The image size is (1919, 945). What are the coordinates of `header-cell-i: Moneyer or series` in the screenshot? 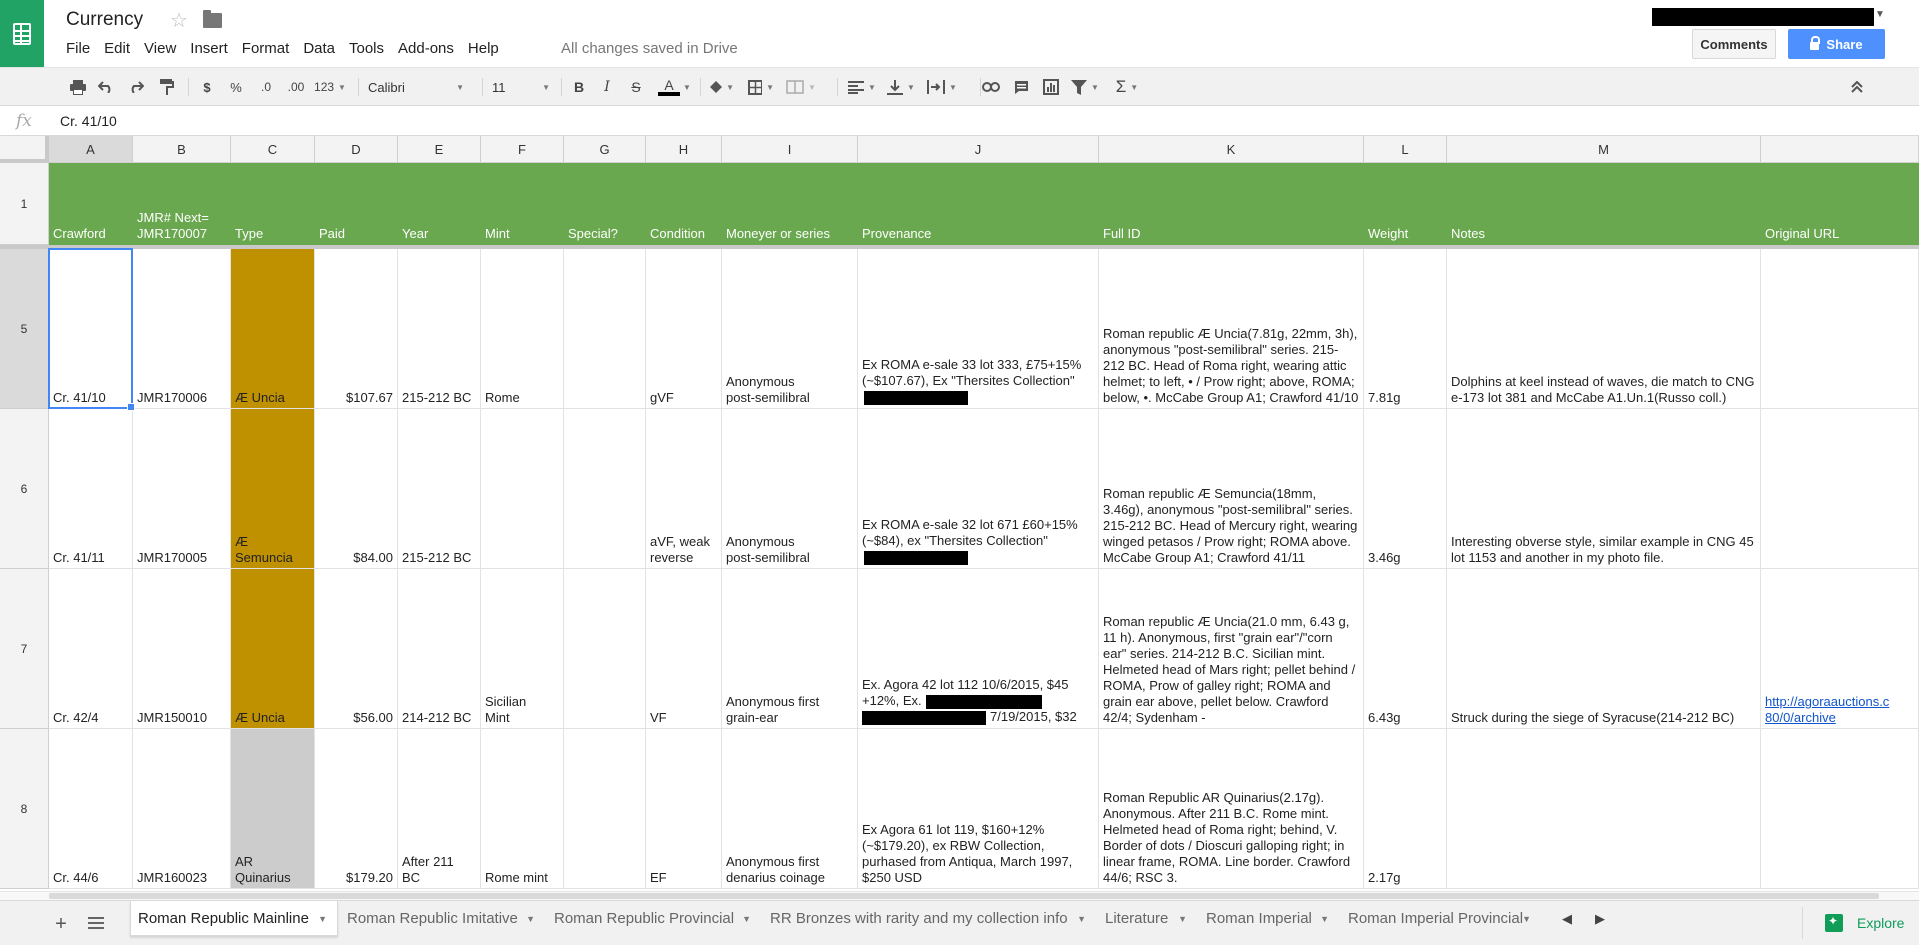 It's located at (790, 204).